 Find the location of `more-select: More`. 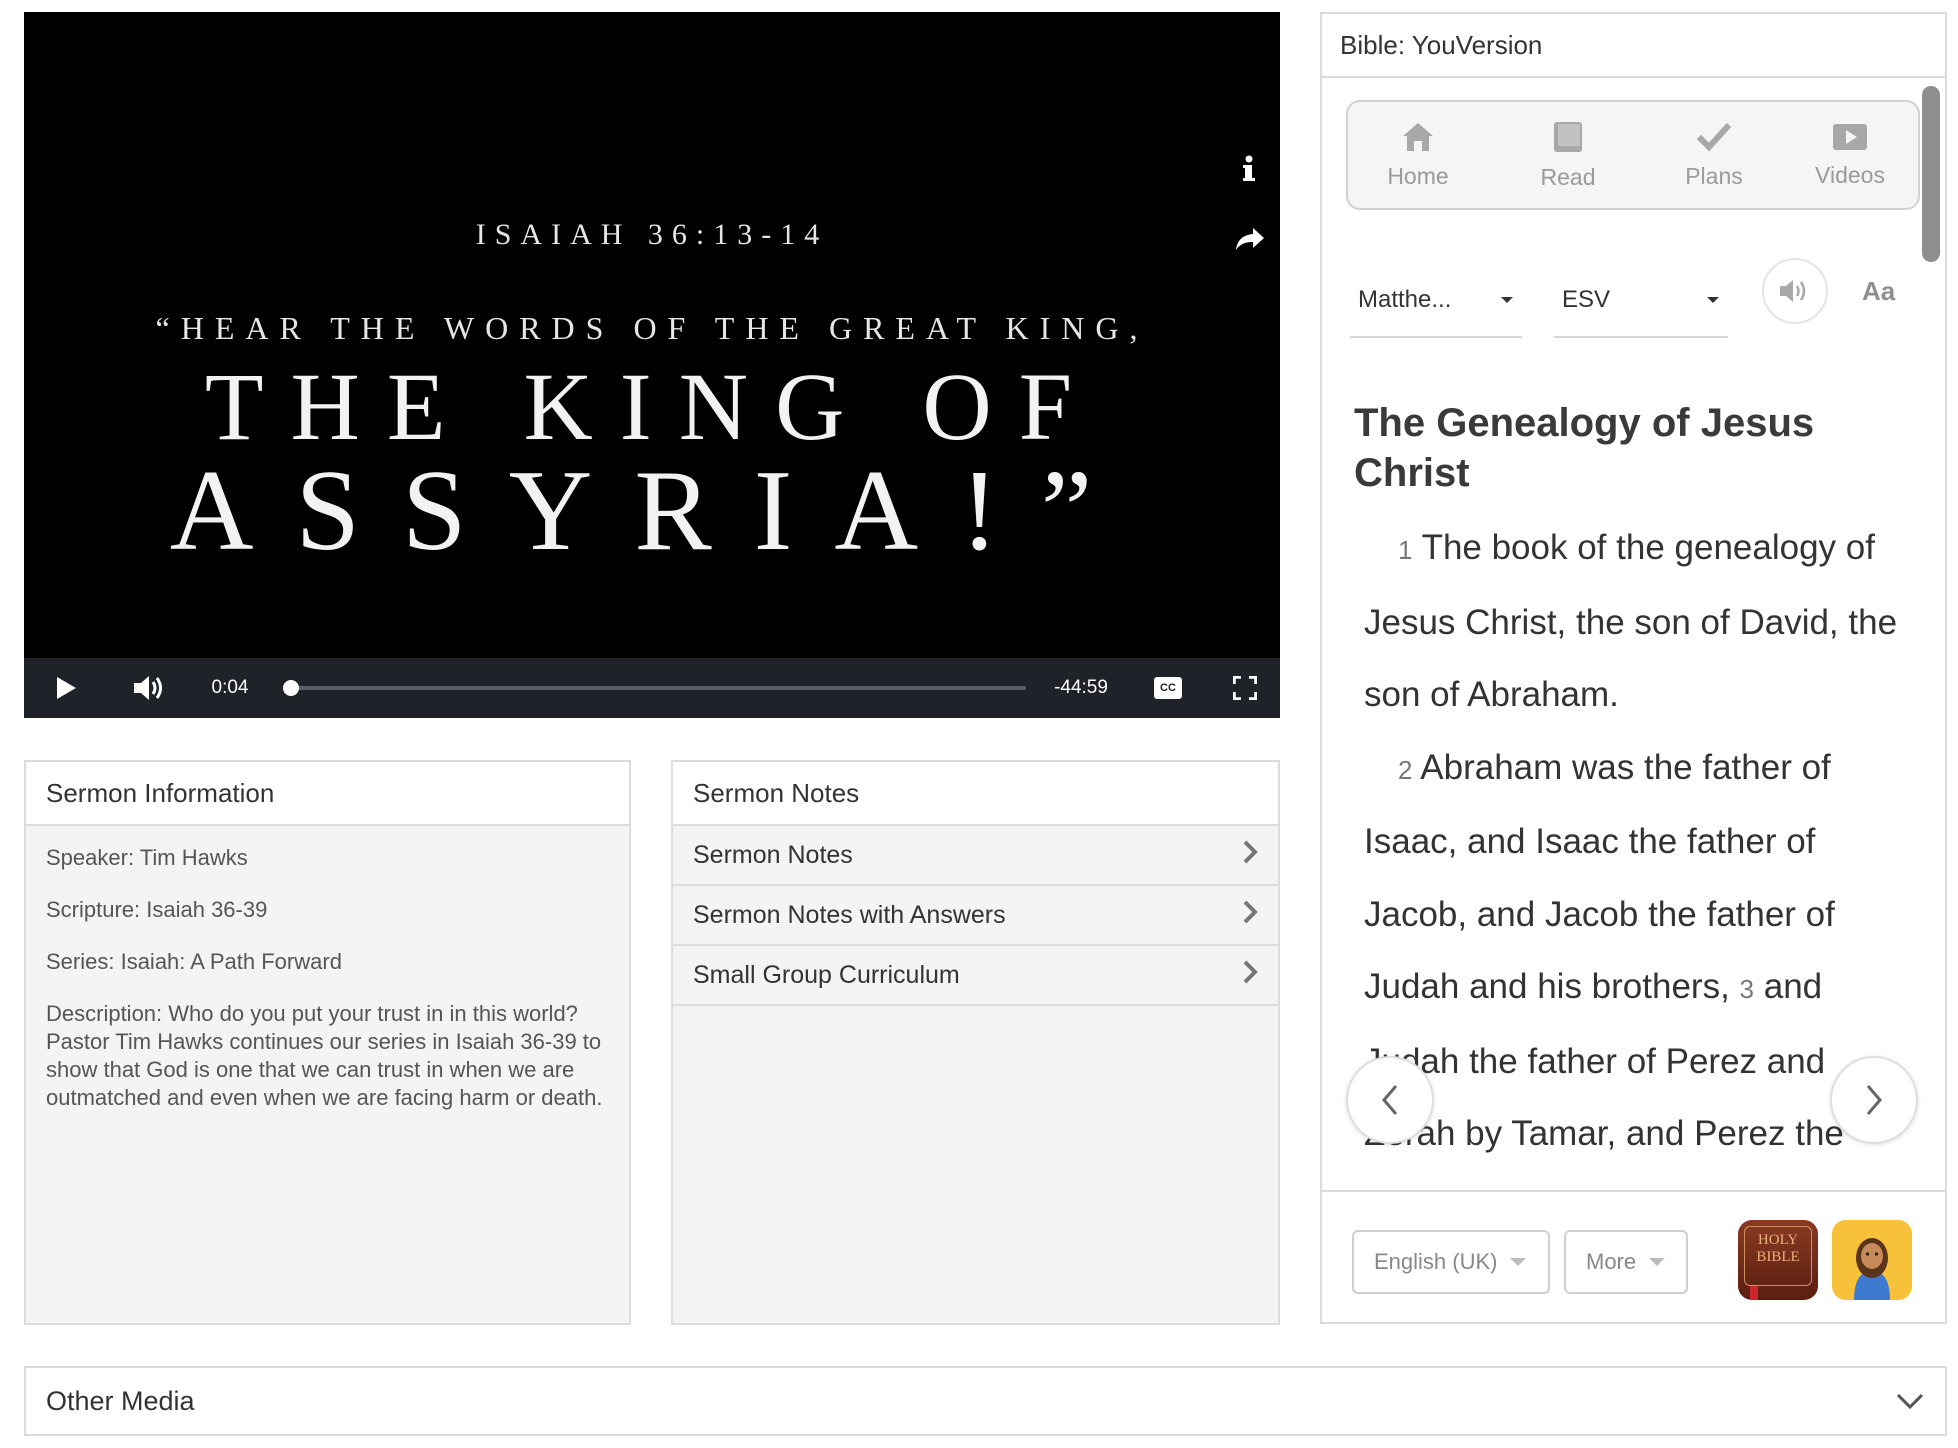

more-select: More is located at coordinates (1626, 1262).